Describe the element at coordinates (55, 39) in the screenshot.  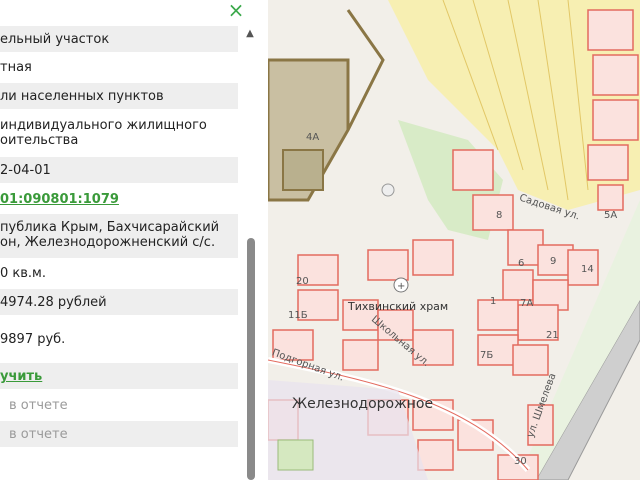
I see `info-row-text: ельный участок` at that location.